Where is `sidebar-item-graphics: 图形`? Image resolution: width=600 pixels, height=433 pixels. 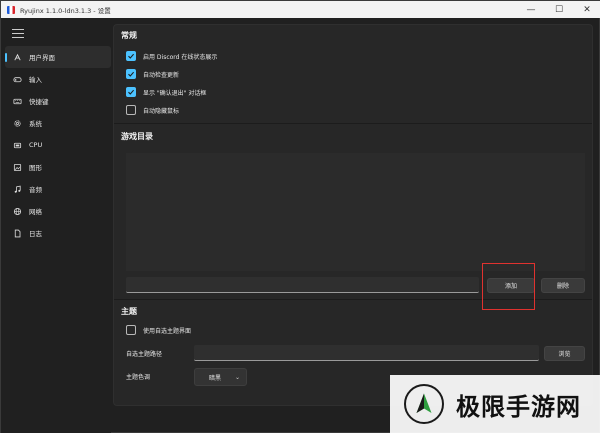 sidebar-item-graphics: 图形 is located at coordinates (58, 167).